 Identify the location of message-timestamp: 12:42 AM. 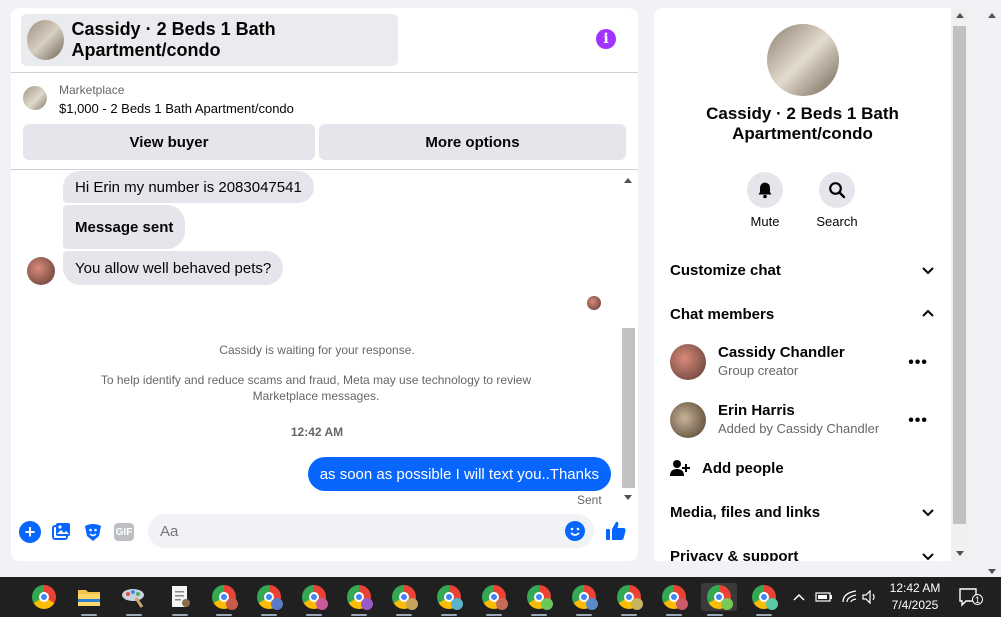
(317, 432).